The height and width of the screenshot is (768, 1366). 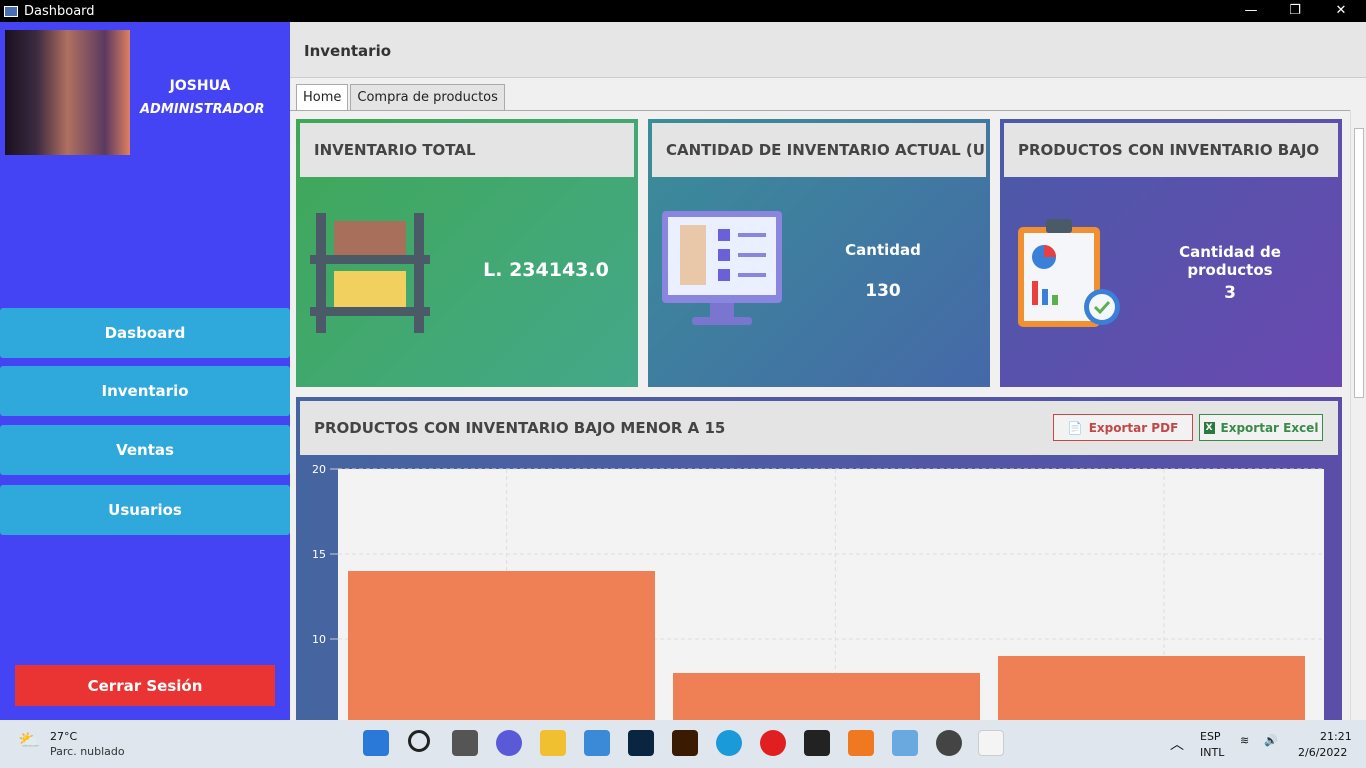 What do you see at coordinates (200, 86) in the screenshot?
I see `user-name: JOSHUA` at bounding box center [200, 86].